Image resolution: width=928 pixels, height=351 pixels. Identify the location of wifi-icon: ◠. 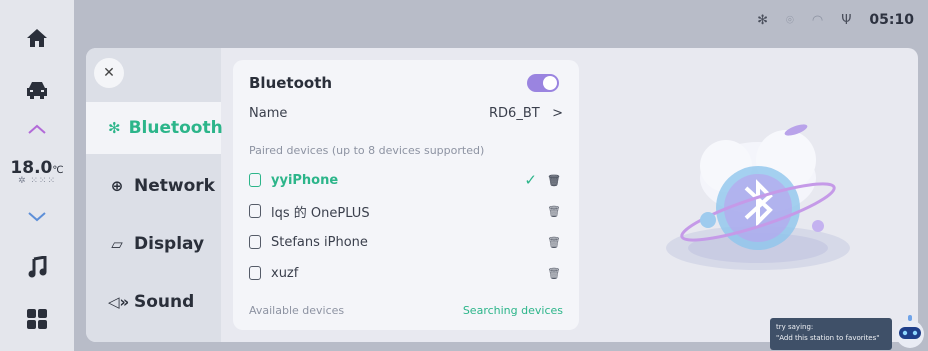
(817, 20).